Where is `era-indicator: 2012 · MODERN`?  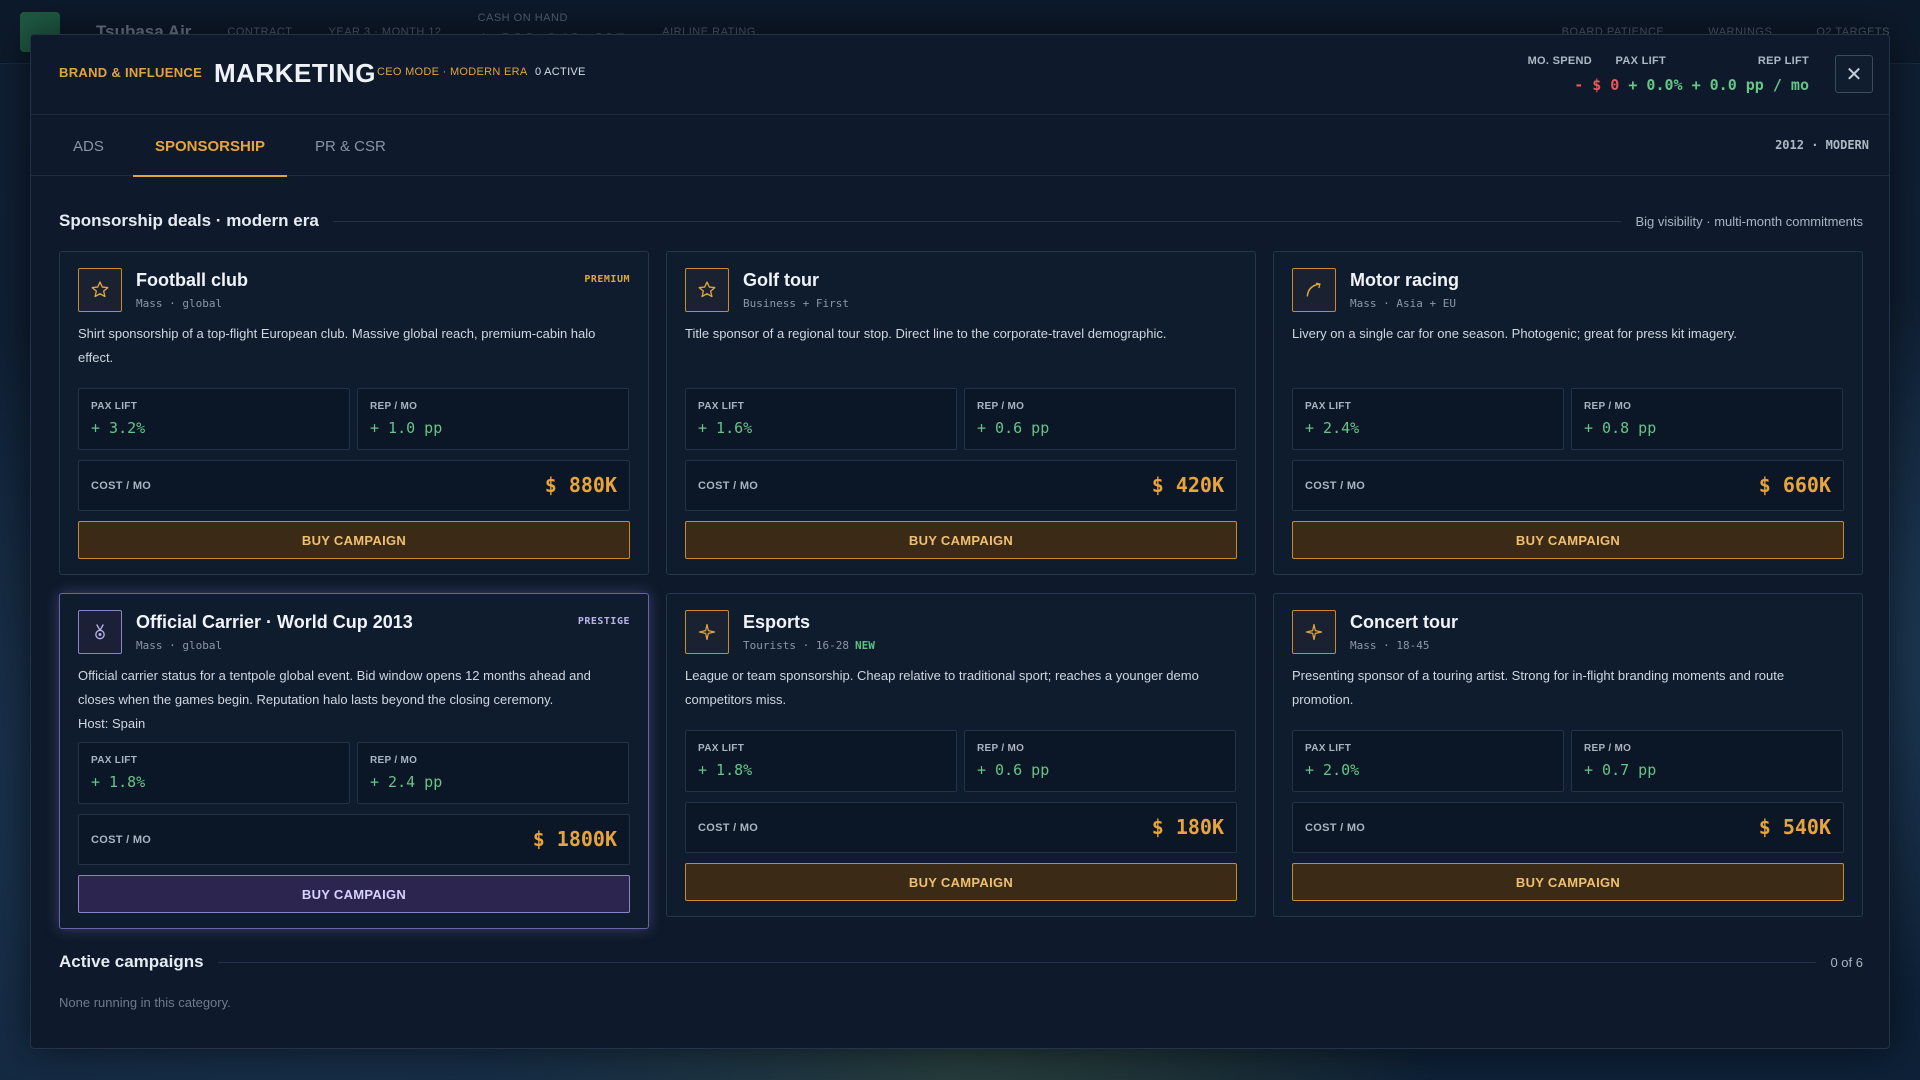 era-indicator: 2012 · MODERN is located at coordinates (1822, 145).